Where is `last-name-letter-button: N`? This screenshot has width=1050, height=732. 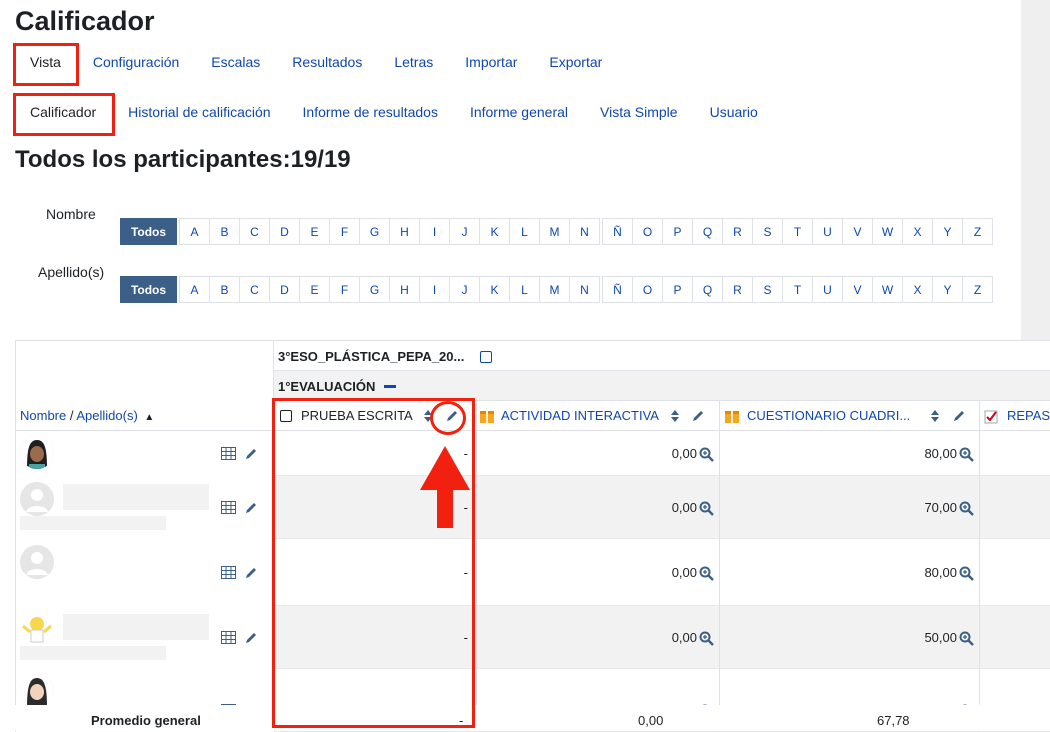
last-name-letter-button: N is located at coordinates (584, 289).